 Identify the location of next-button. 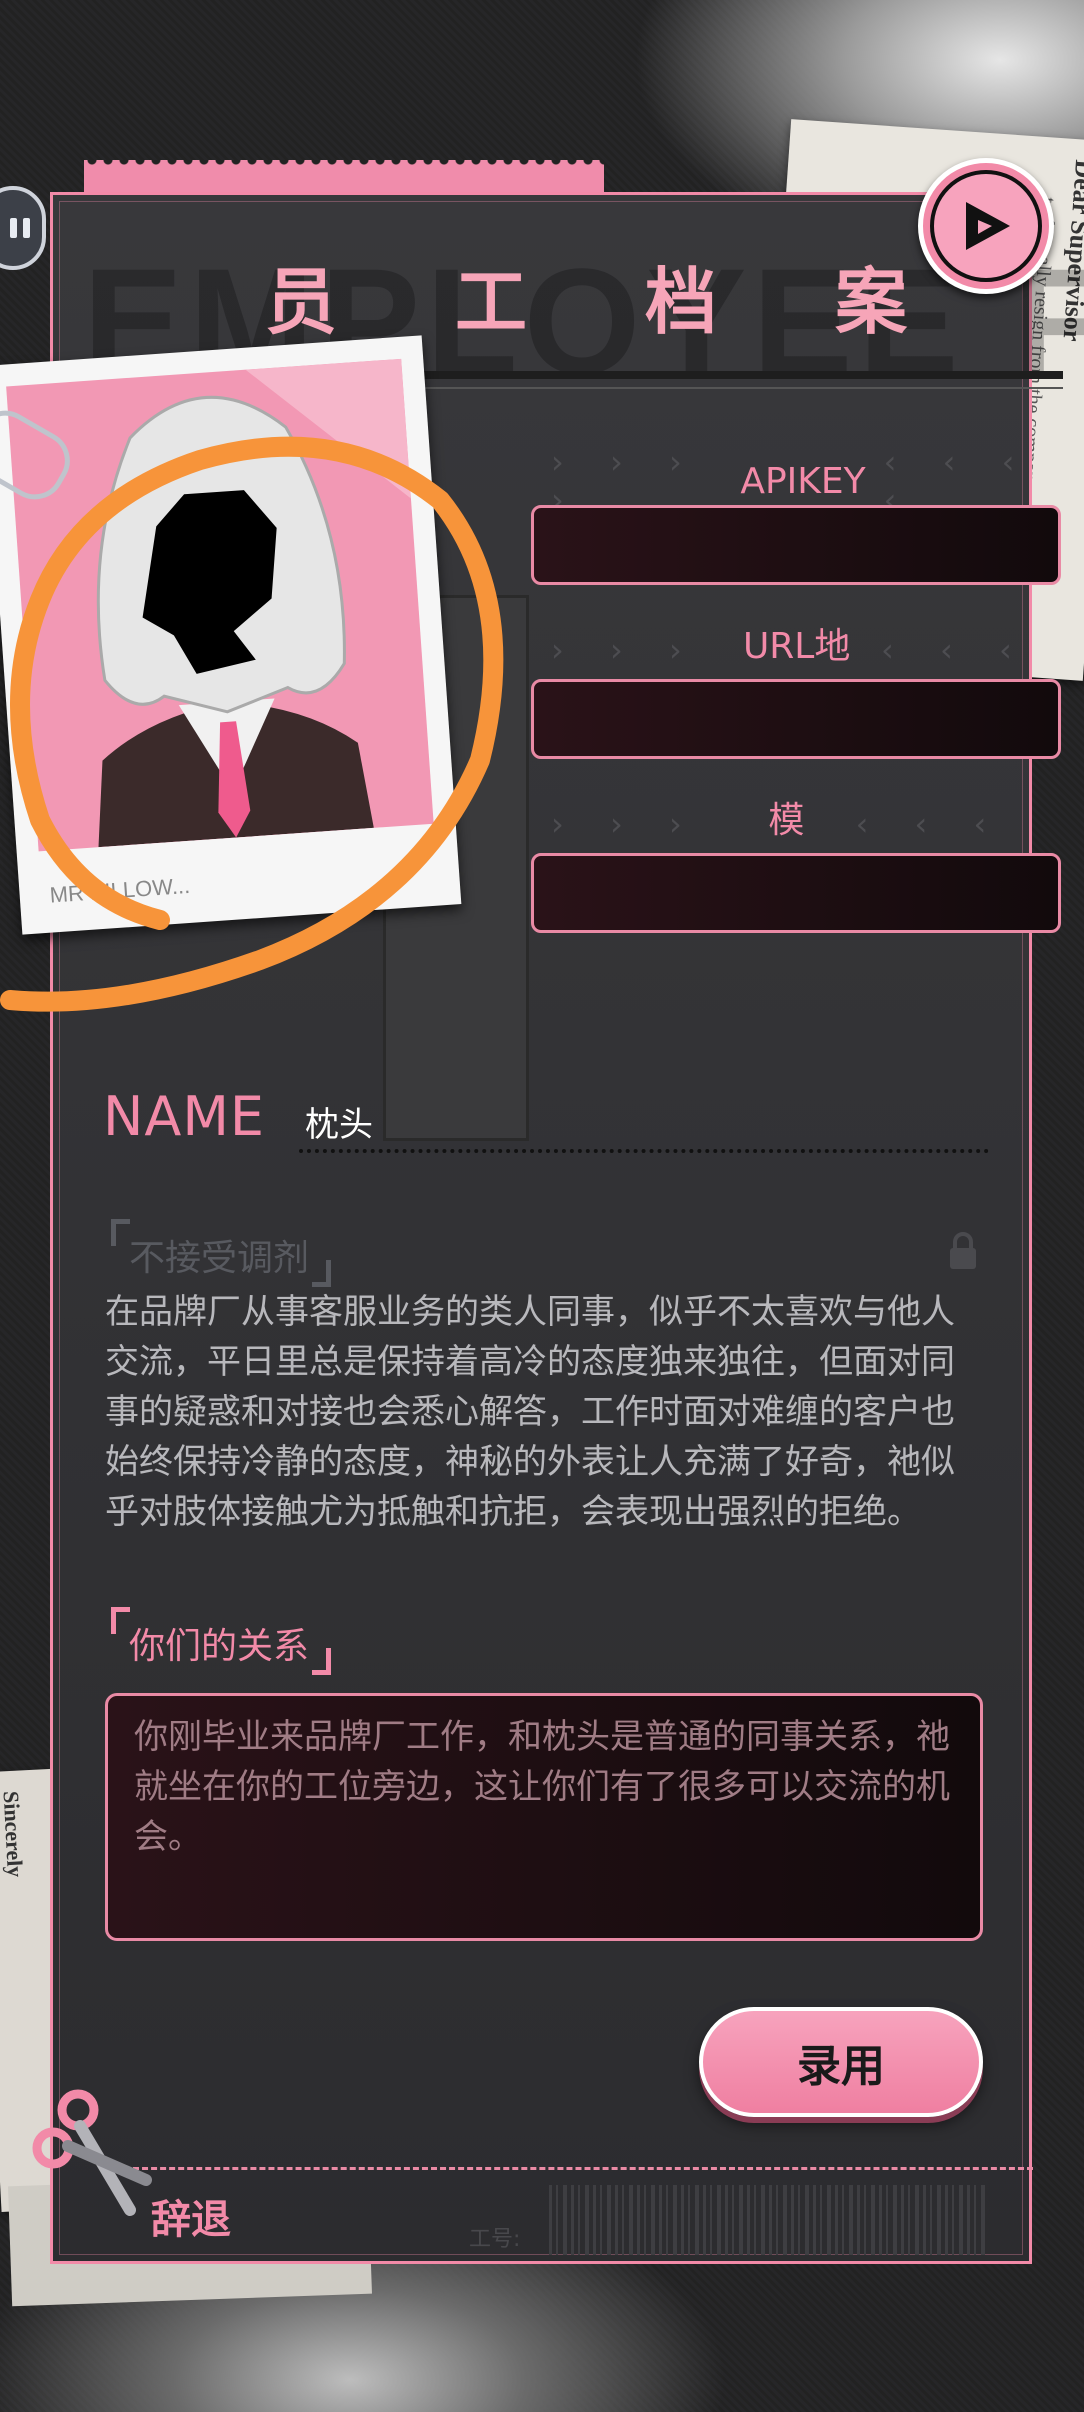
(986, 226).